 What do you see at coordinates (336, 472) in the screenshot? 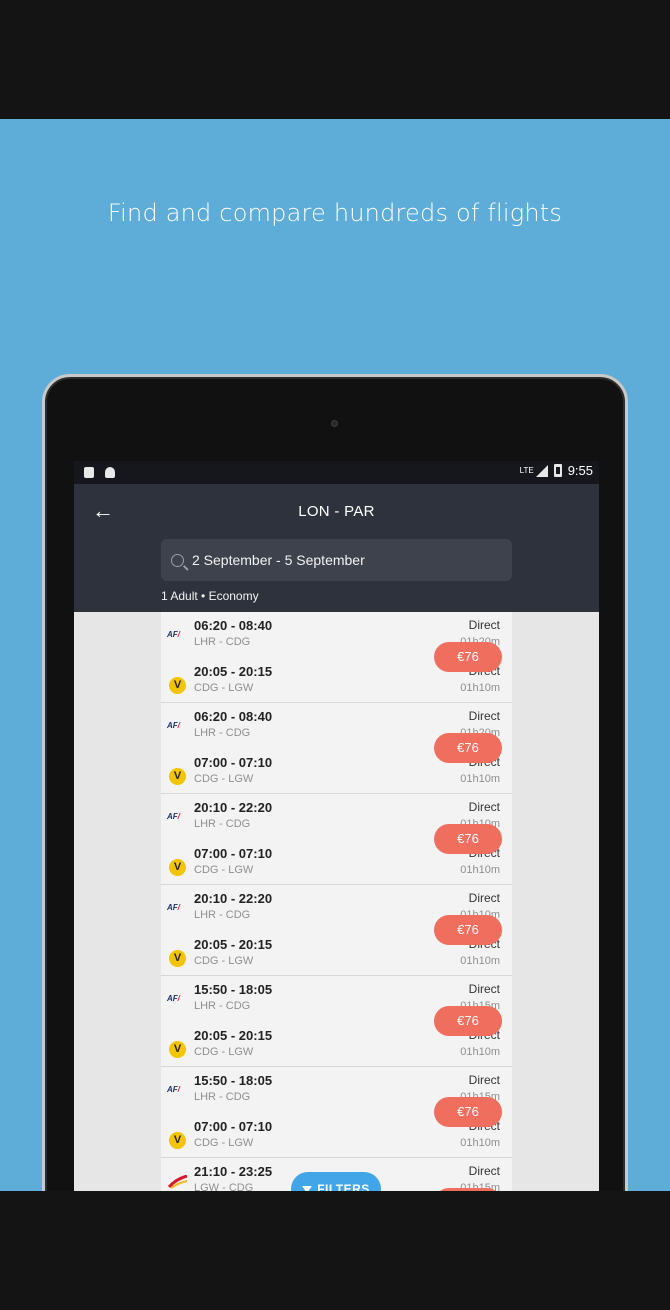
I see `status-bar: LTE 9:55` at bounding box center [336, 472].